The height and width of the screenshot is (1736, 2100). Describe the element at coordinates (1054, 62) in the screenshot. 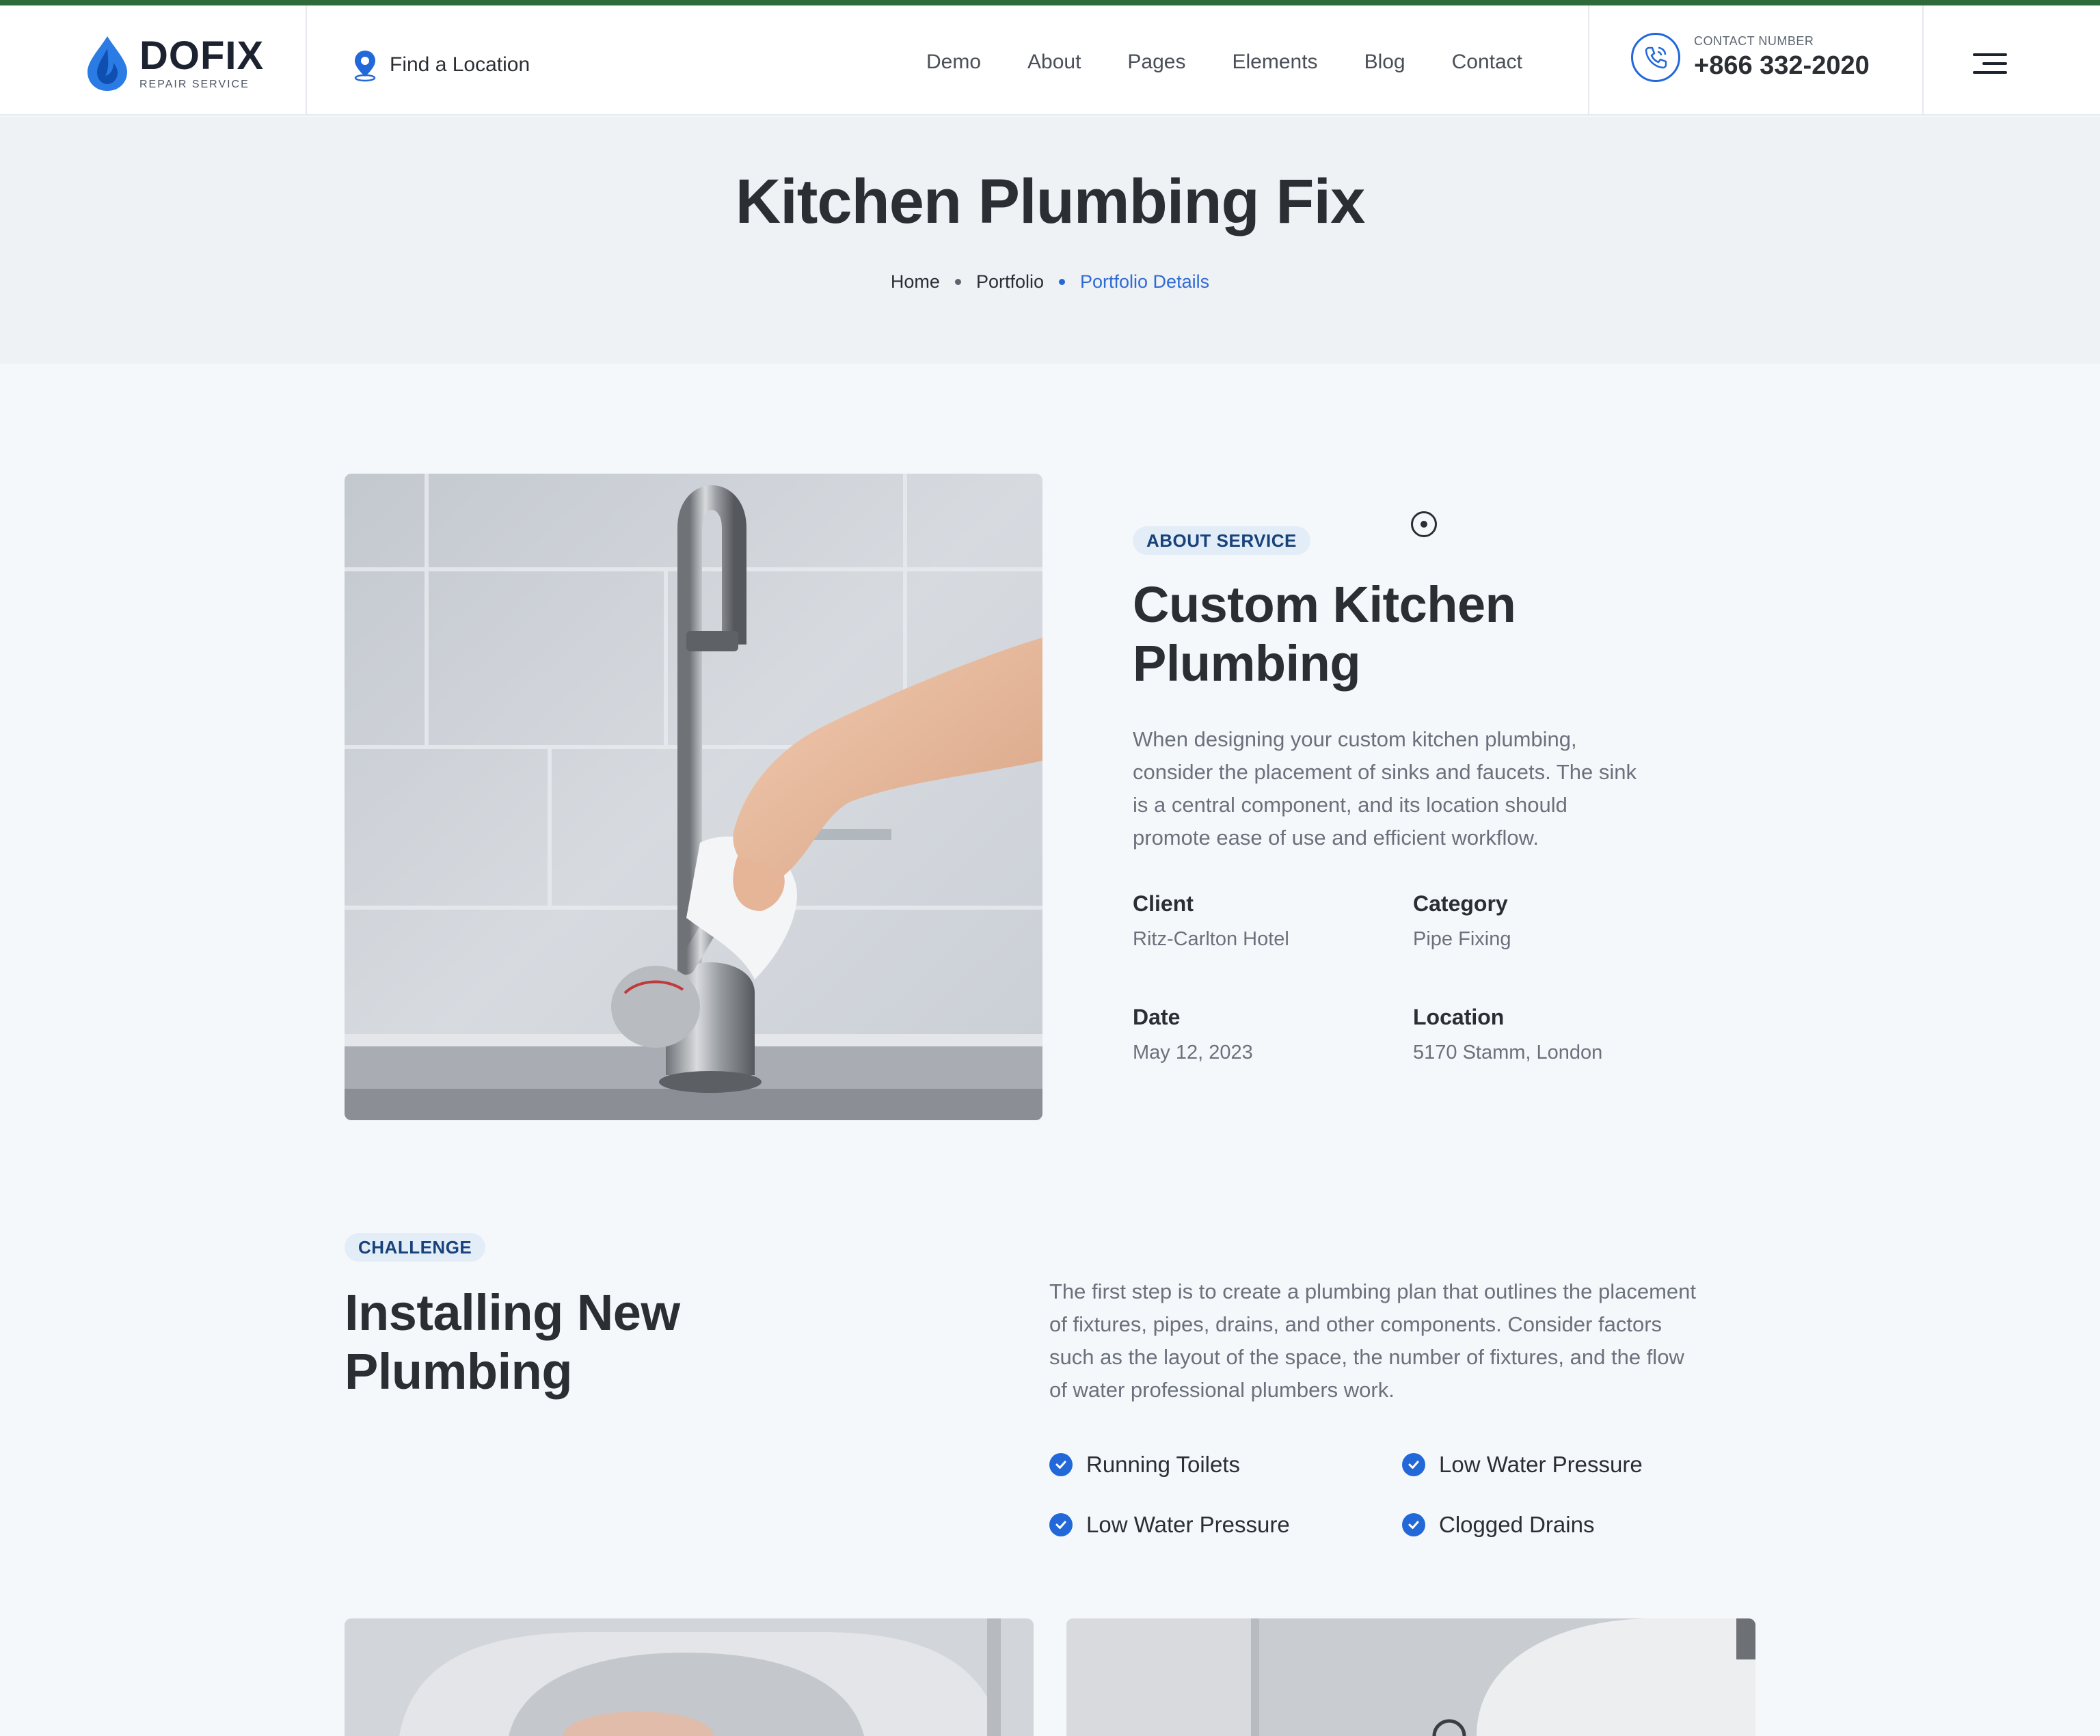

I see `nav-about: About` at that location.